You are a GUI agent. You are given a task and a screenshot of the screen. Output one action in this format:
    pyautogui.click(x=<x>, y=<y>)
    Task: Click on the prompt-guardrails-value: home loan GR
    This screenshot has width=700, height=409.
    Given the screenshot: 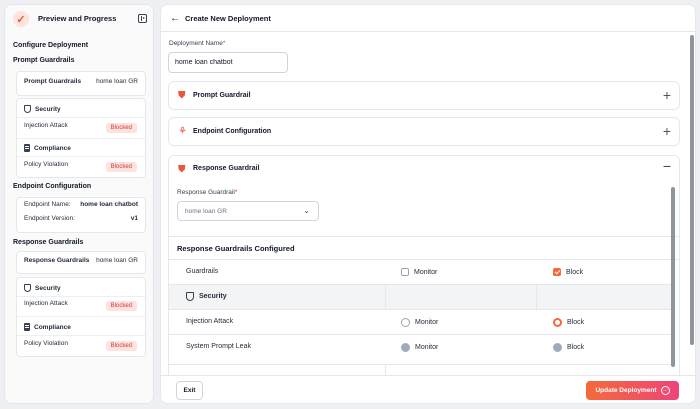 What is the action you would take?
    pyautogui.click(x=117, y=81)
    